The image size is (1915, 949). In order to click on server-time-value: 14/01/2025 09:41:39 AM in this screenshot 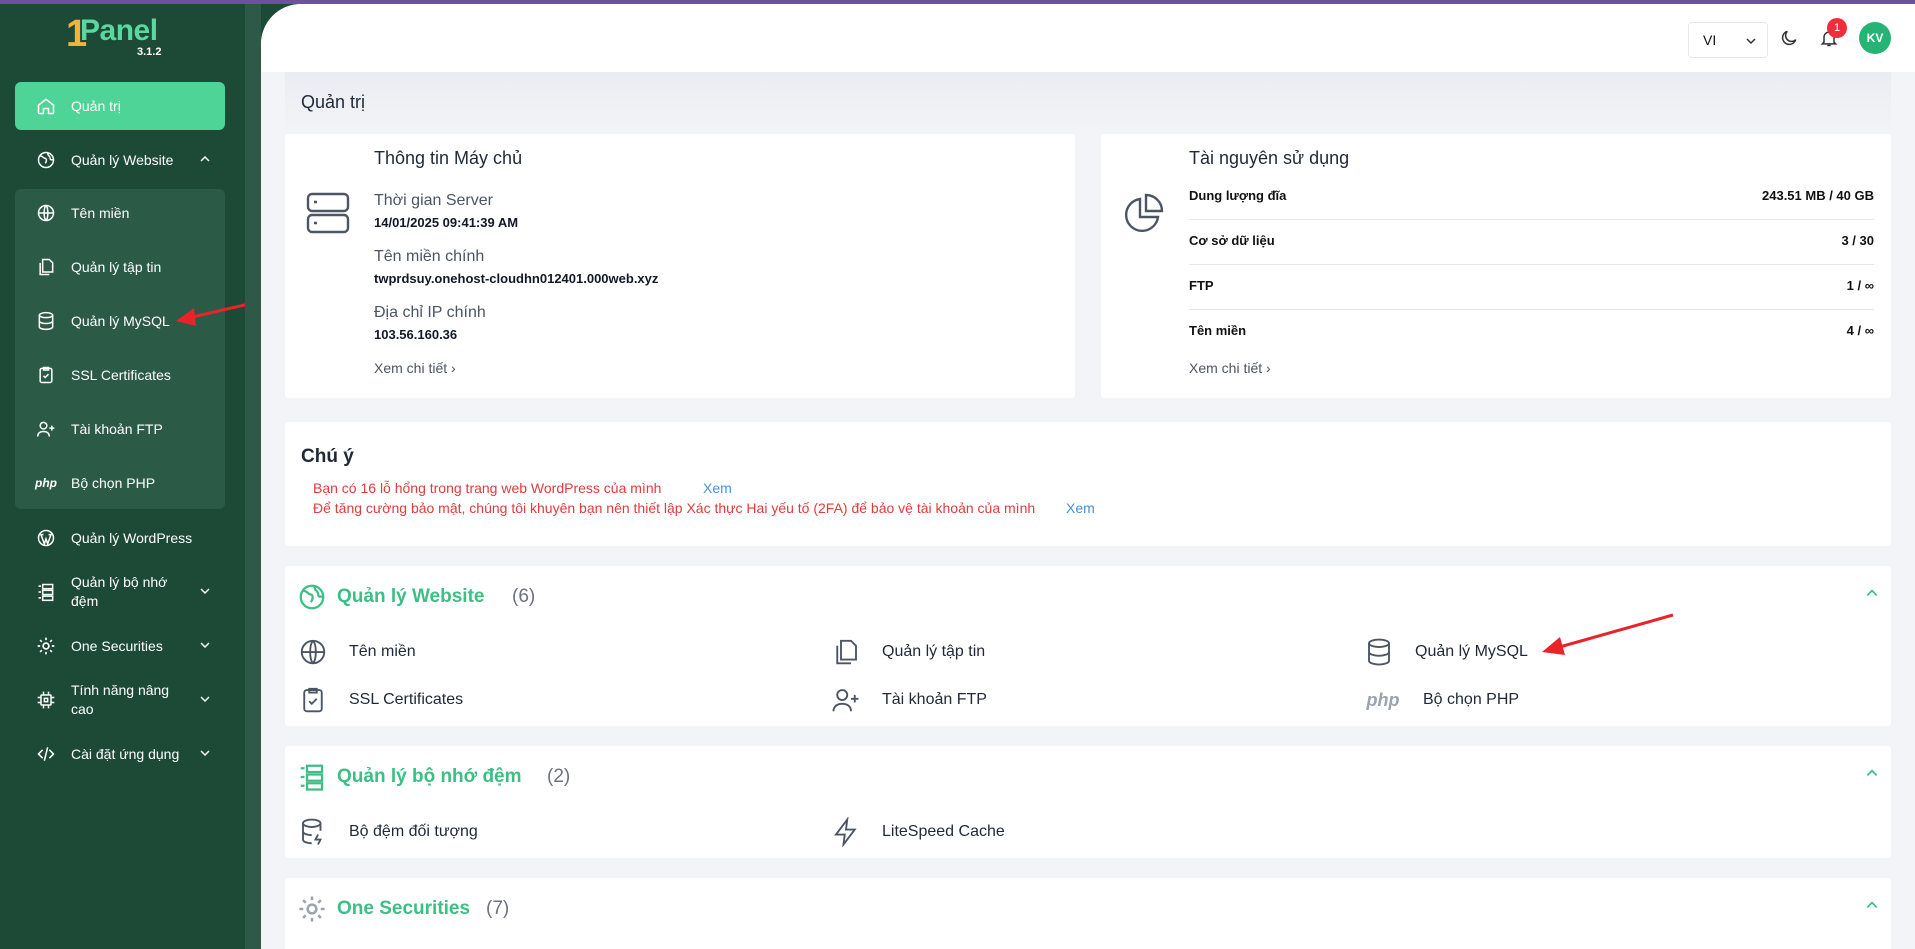, I will do `click(446, 222)`.